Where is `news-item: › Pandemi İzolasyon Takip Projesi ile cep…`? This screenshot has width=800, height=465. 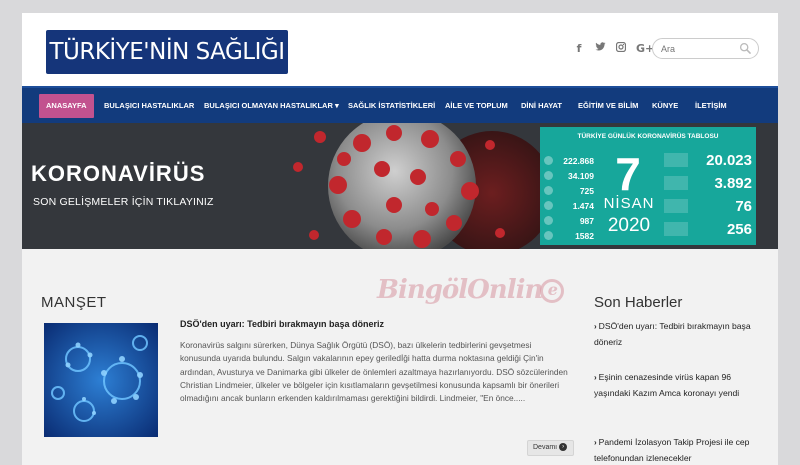
news-item: › Pandemi İzolasyon Takip Projesi ile cep… is located at coordinates (680, 450).